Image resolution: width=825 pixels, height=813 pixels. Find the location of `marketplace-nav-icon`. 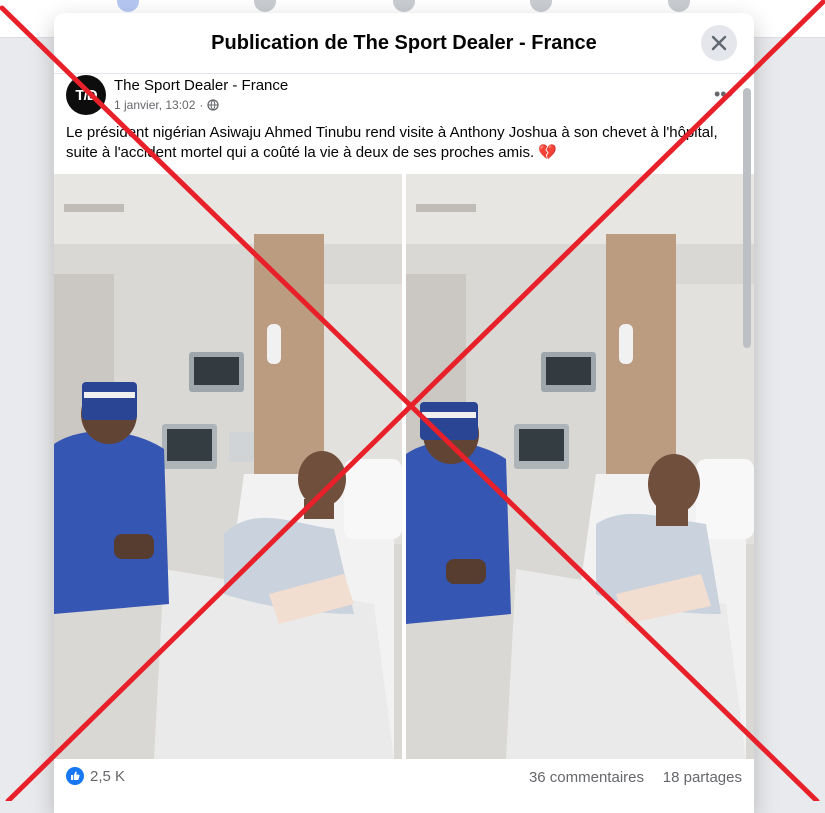

marketplace-nav-icon is located at coordinates (404, 6).